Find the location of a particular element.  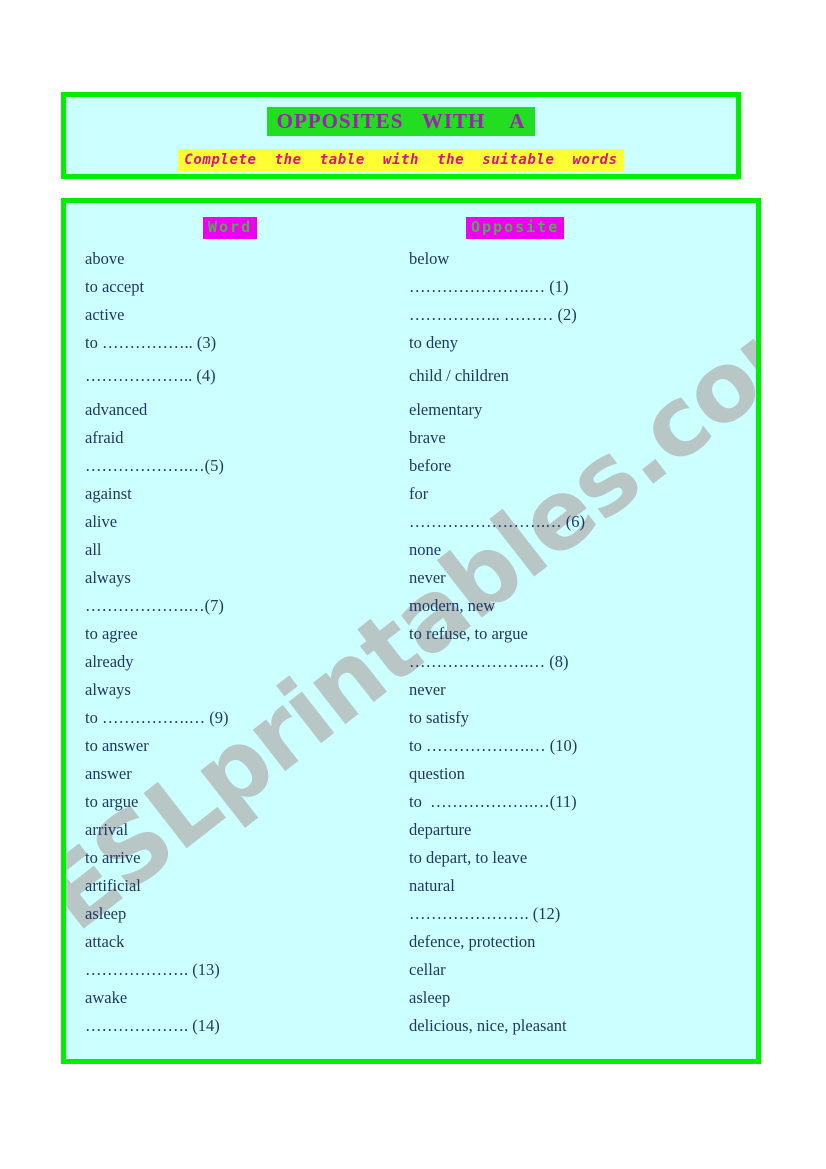

opposite-cell: ………………….… (8) is located at coordinates (489, 661).